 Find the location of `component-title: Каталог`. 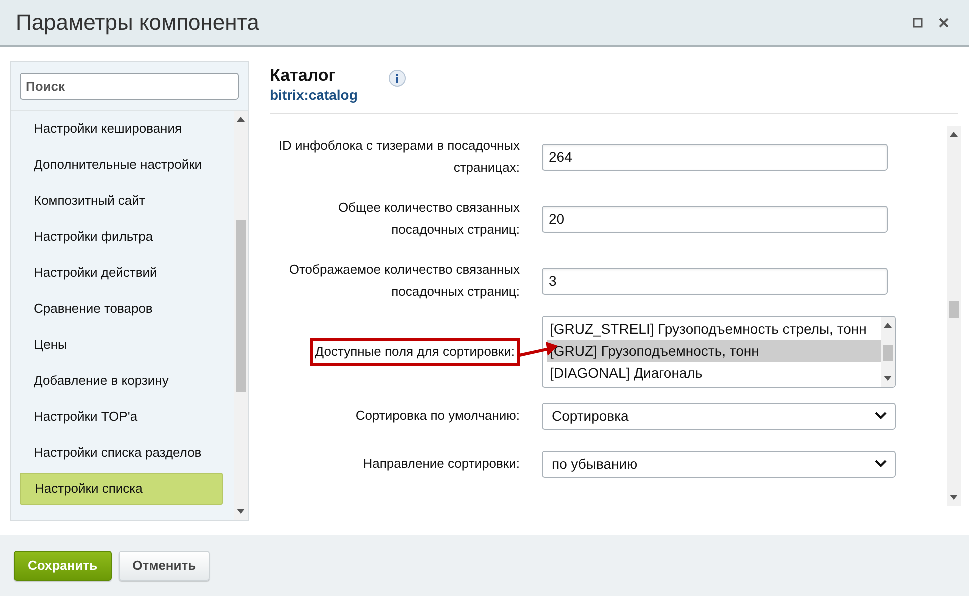

component-title: Каталог is located at coordinates (303, 76).